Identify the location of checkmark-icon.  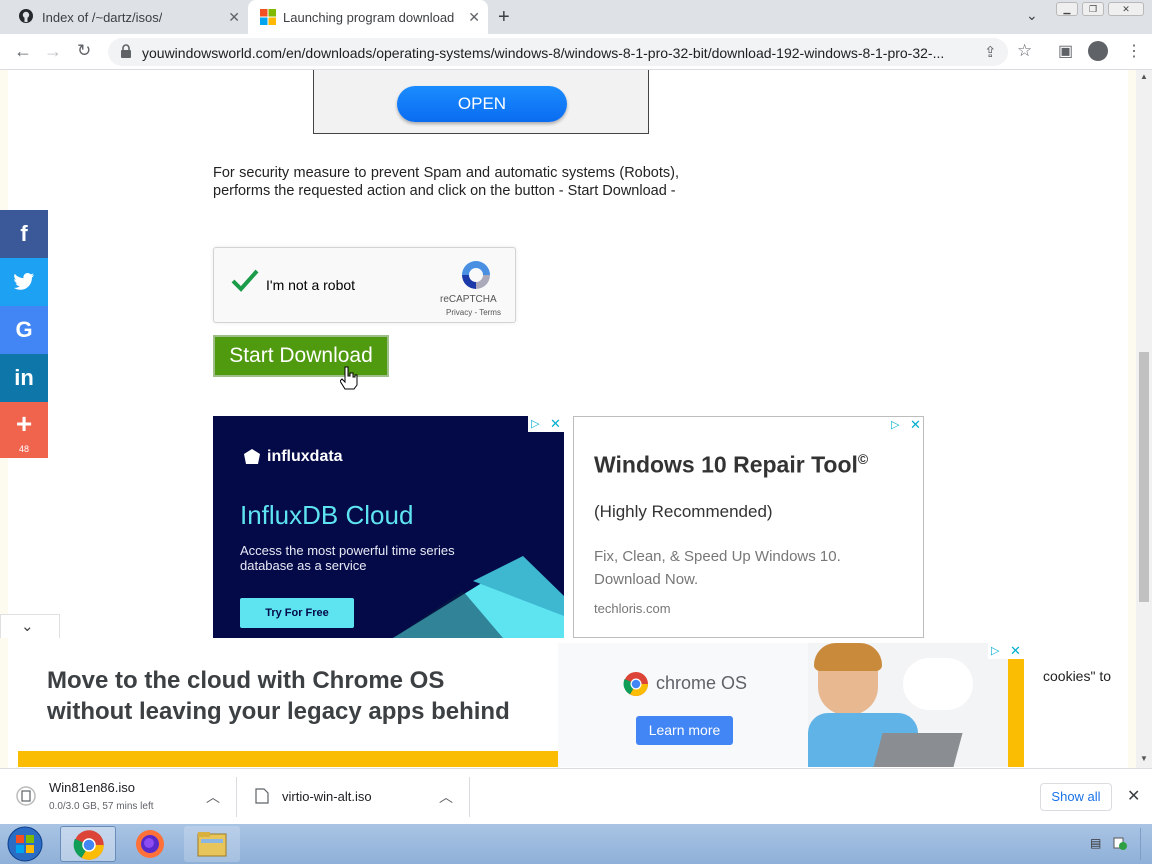
(245, 283).